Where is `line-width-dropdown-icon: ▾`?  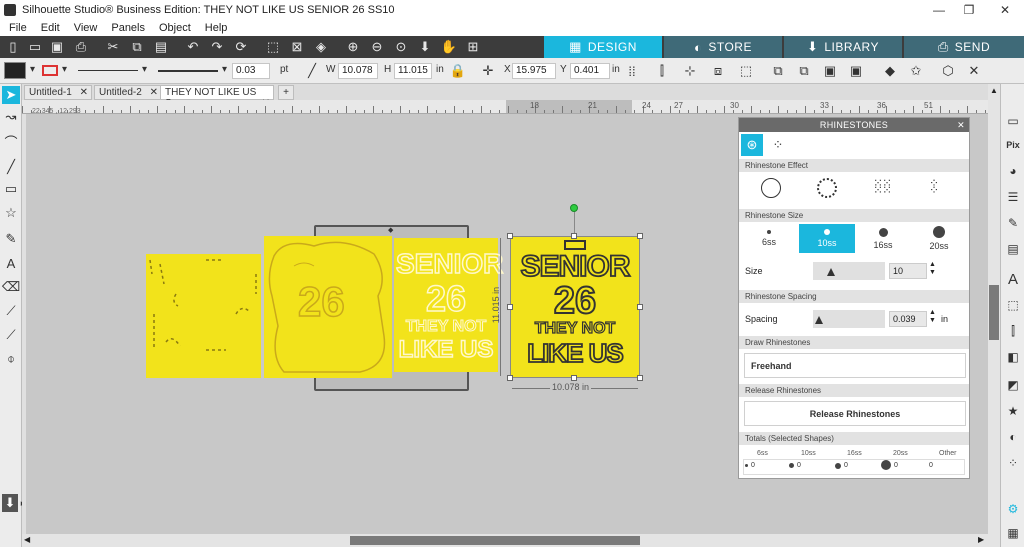
line-width-dropdown-icon: ▾ is located at coordinates (224, 69).